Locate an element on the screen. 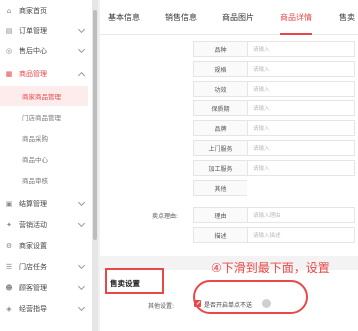 This screenshot has width=358, height=331. marketing-icon: ✦ is located at coordinates (9, 225).